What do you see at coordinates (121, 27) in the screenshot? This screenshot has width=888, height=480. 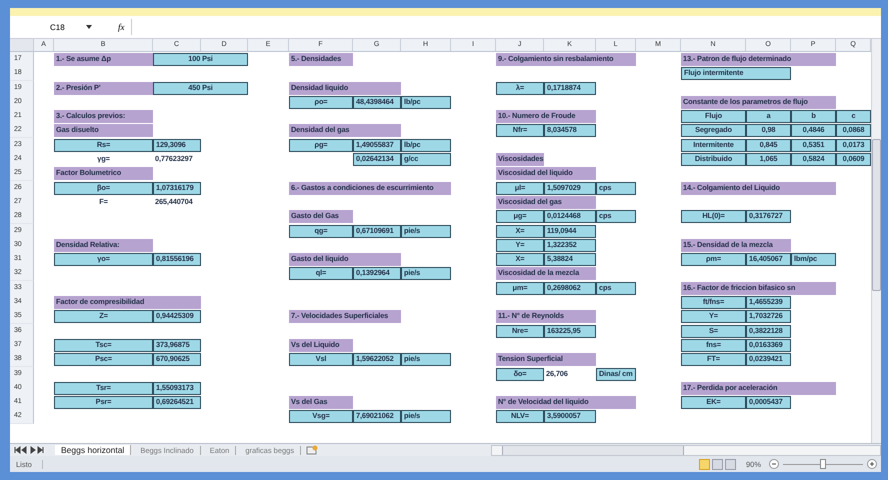 I see `fx-label: fx` at bounding box center [121, 27].